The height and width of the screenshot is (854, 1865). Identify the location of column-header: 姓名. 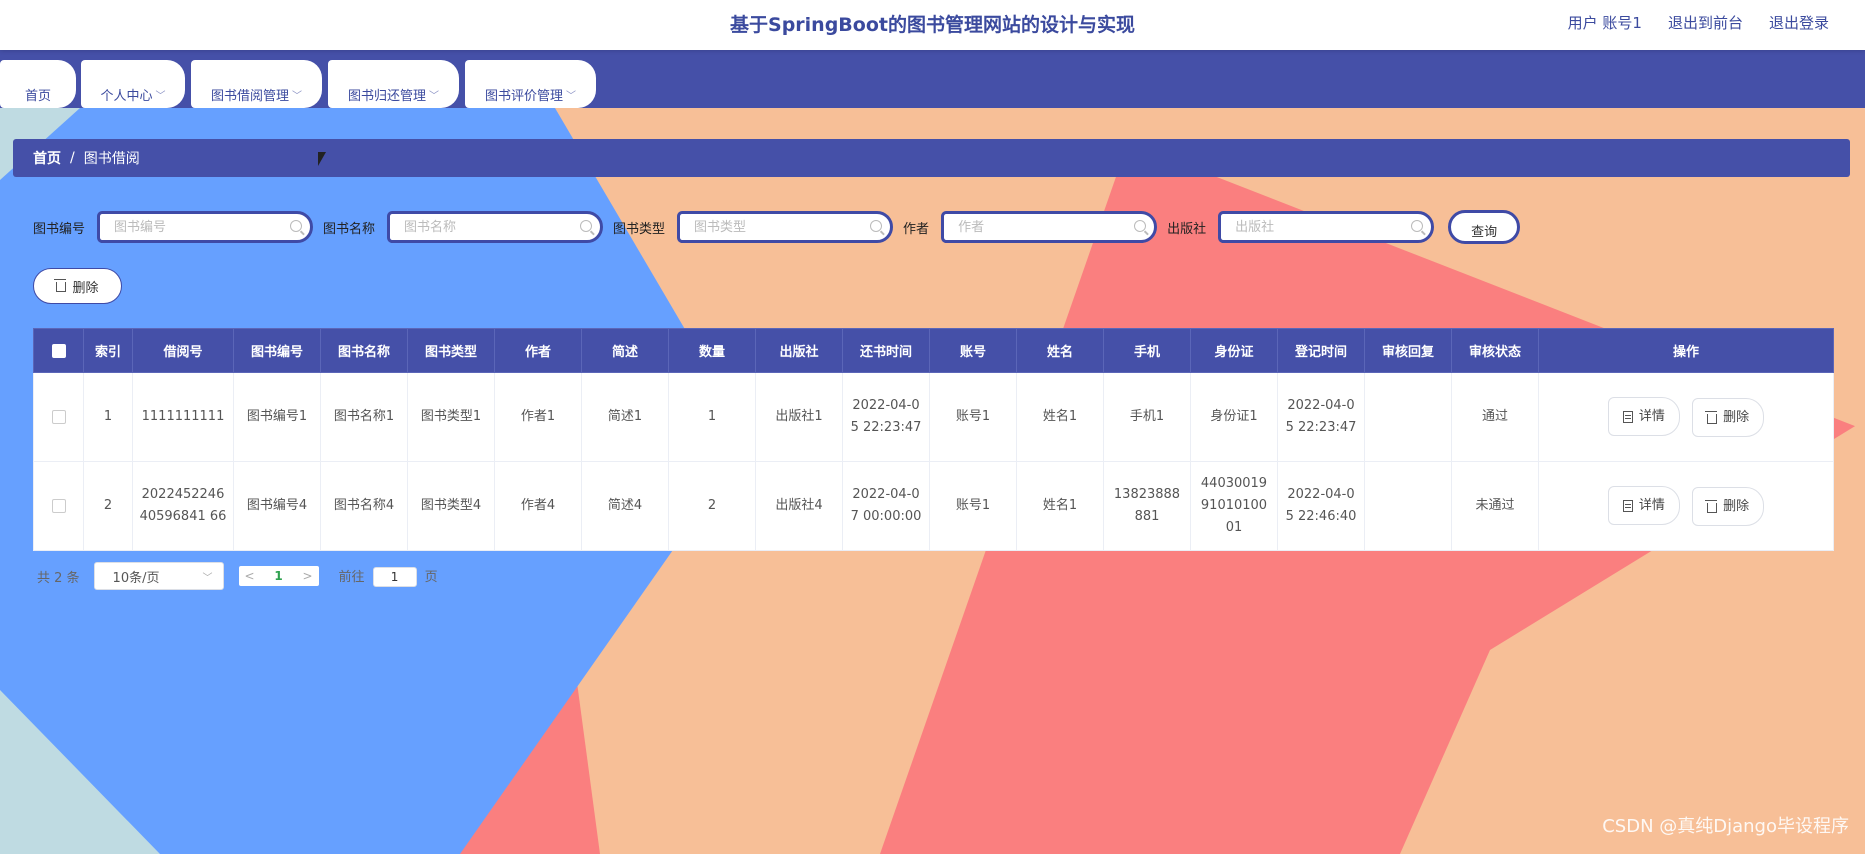
(1060, 350).